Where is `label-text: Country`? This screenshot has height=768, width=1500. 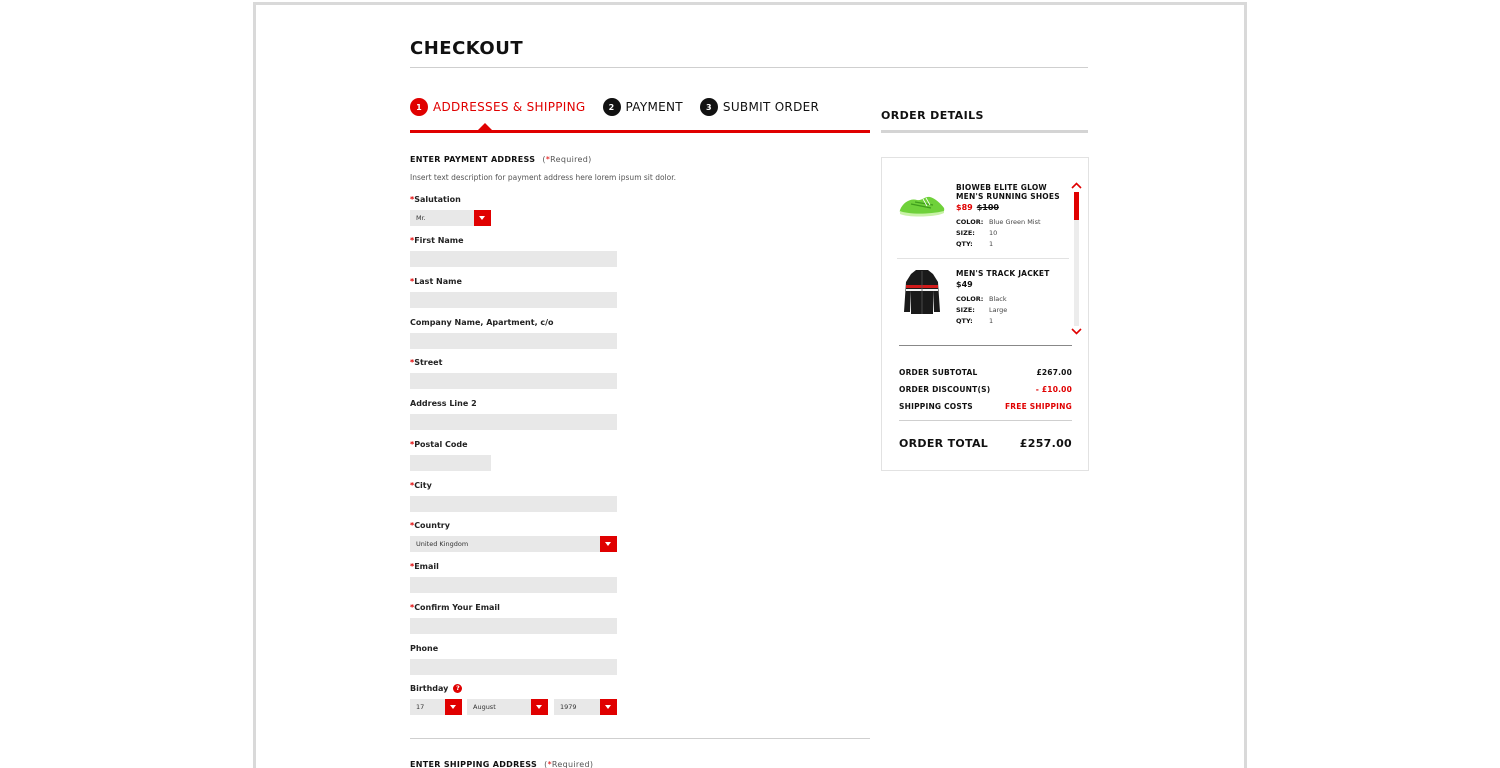 label-text: Country is located at coordinates (432, 525).